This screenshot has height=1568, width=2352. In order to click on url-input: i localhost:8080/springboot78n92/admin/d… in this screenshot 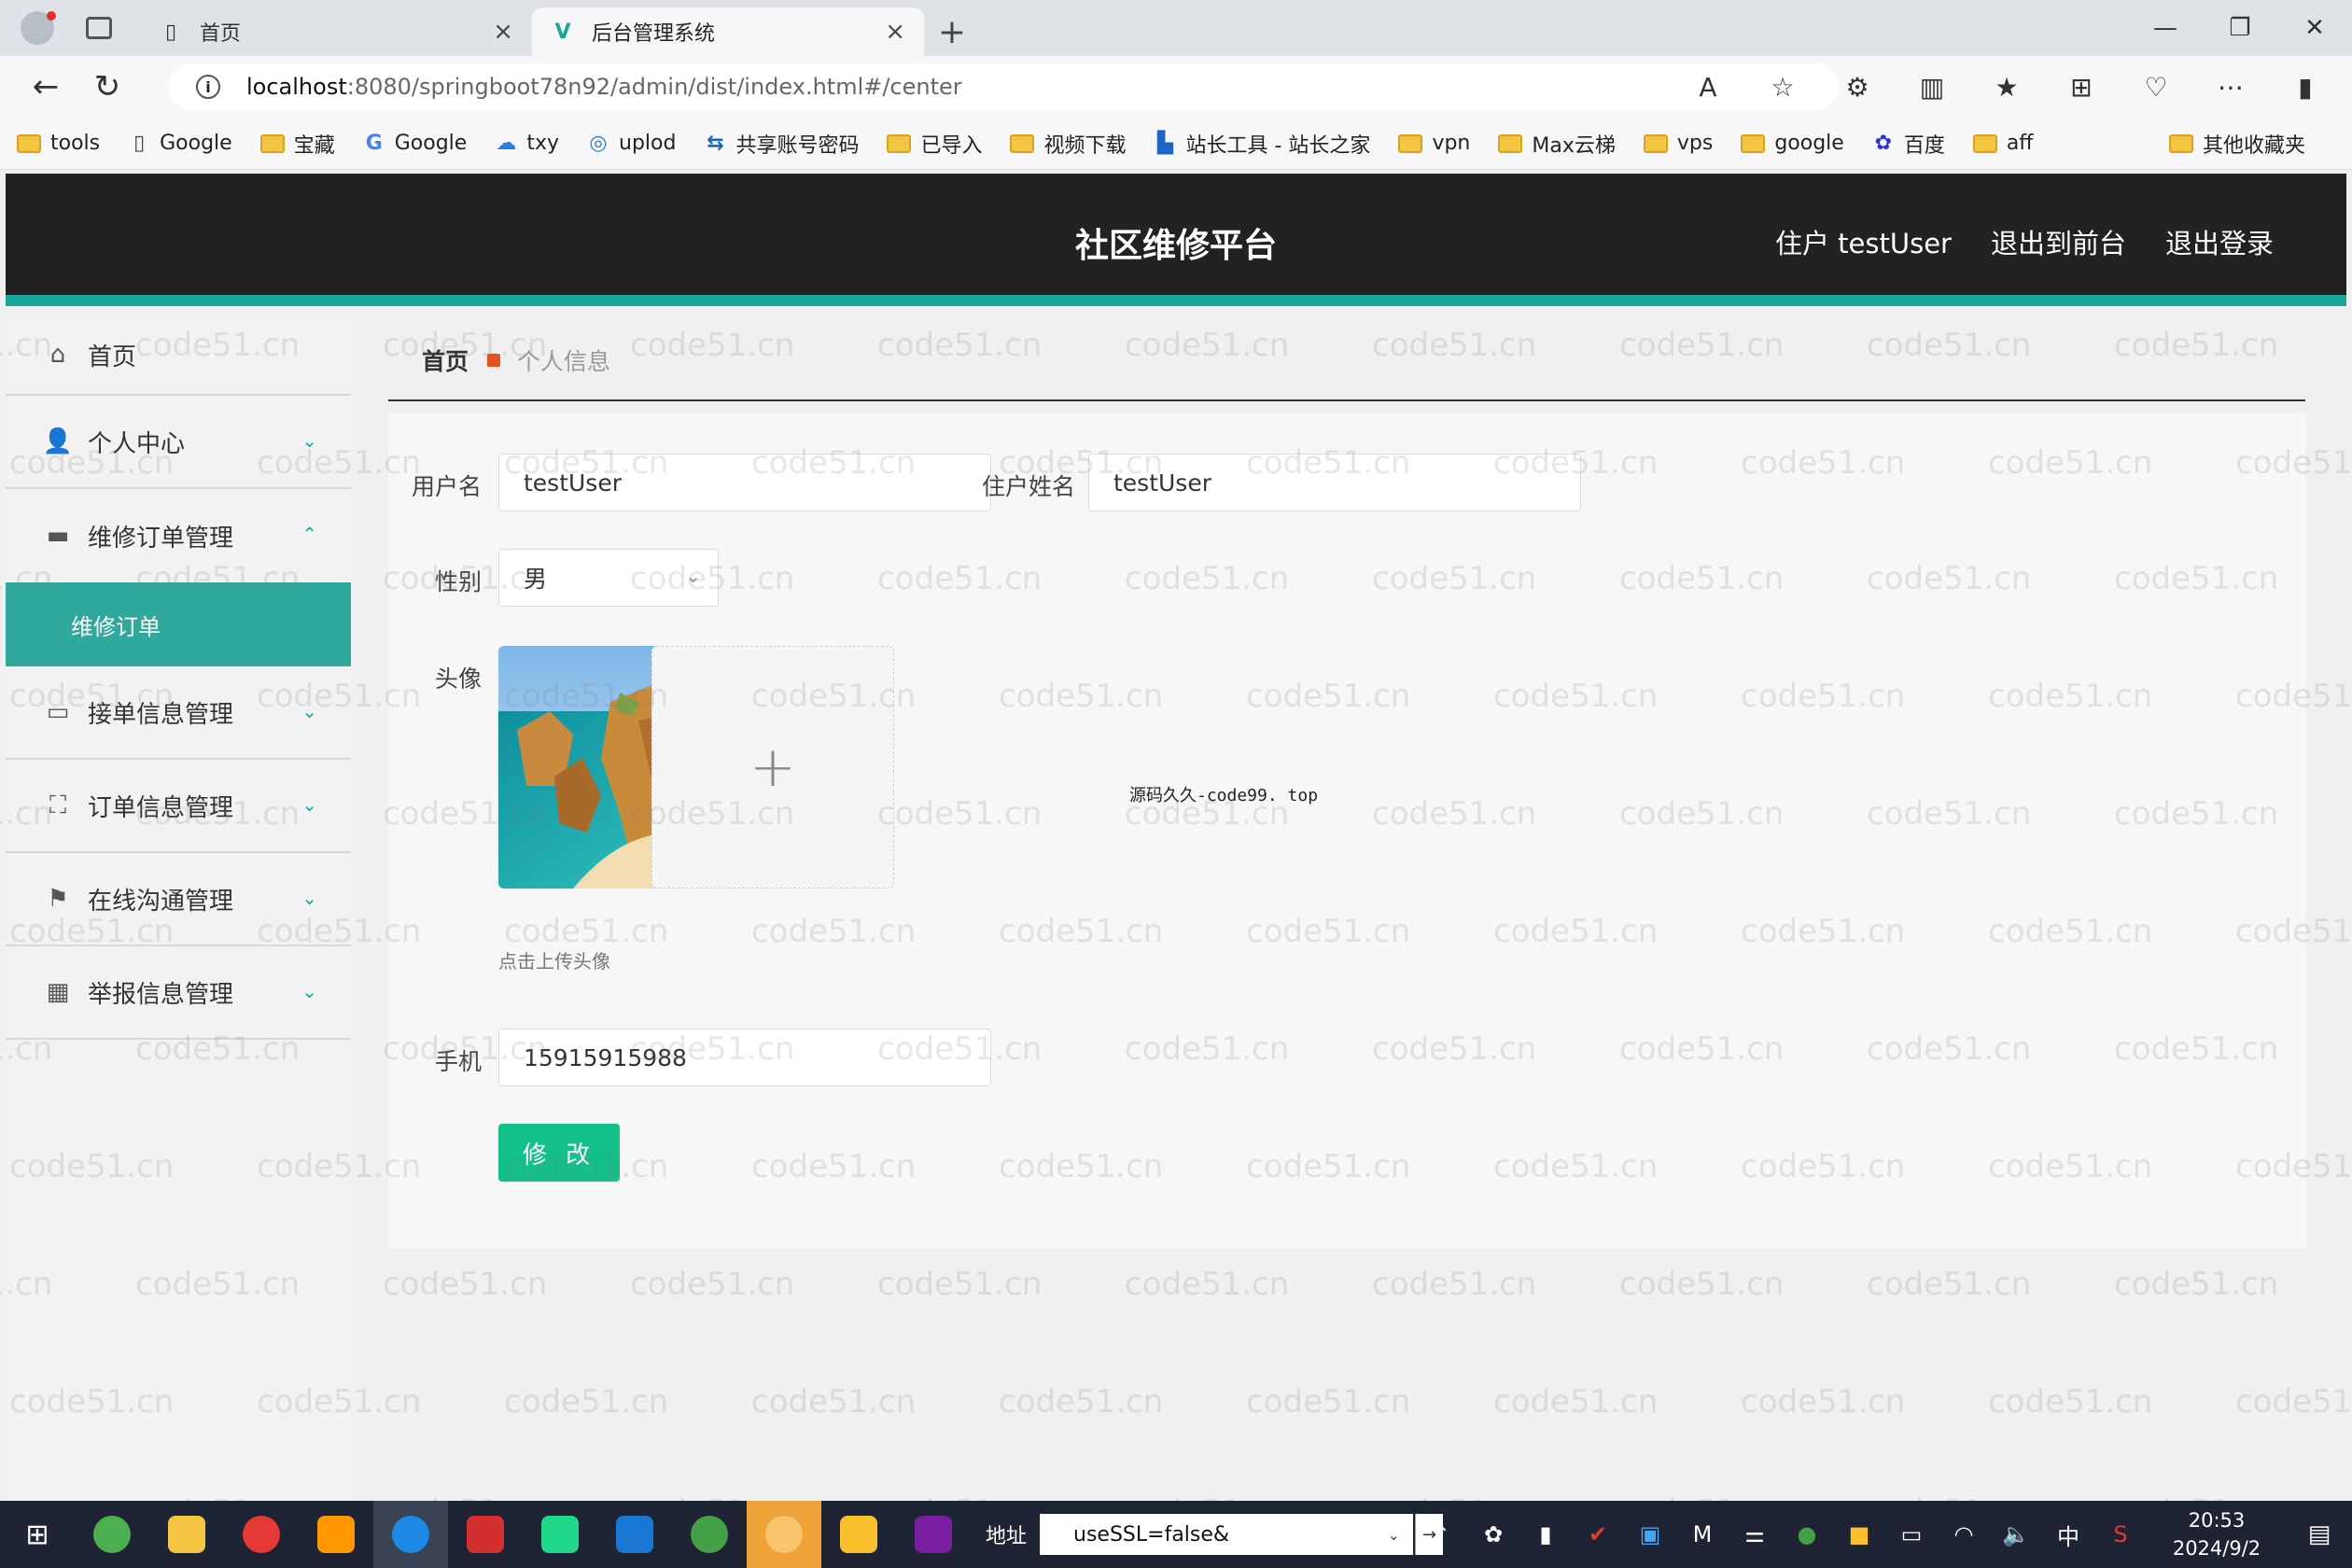, I will do `click(1003, 86)`.